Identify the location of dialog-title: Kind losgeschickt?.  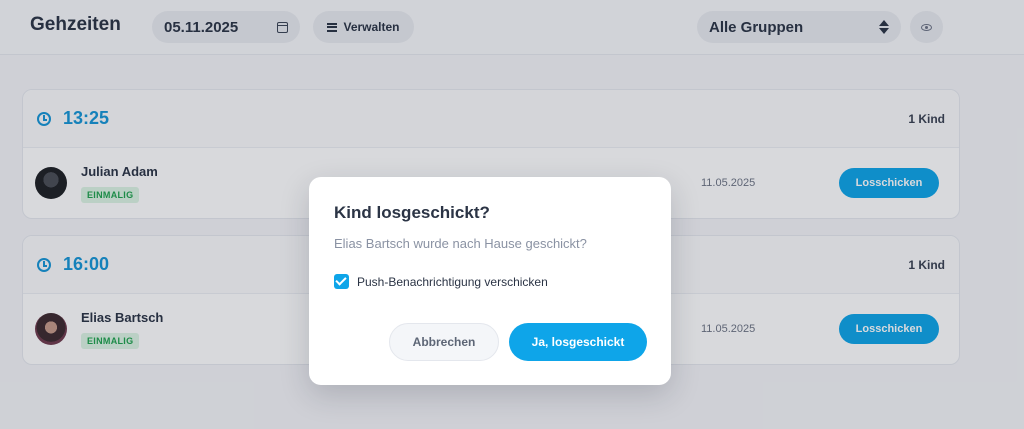
(412, 212).